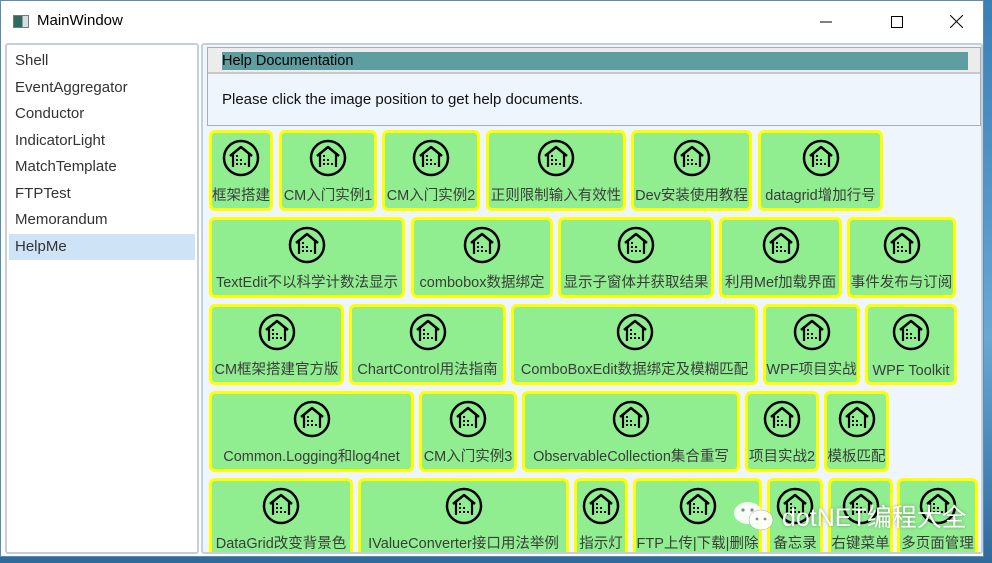  Describe the element at coordinates (427, 370) in the screenshot. I see `help-tile-label: ChartControl用法指南` at that location.